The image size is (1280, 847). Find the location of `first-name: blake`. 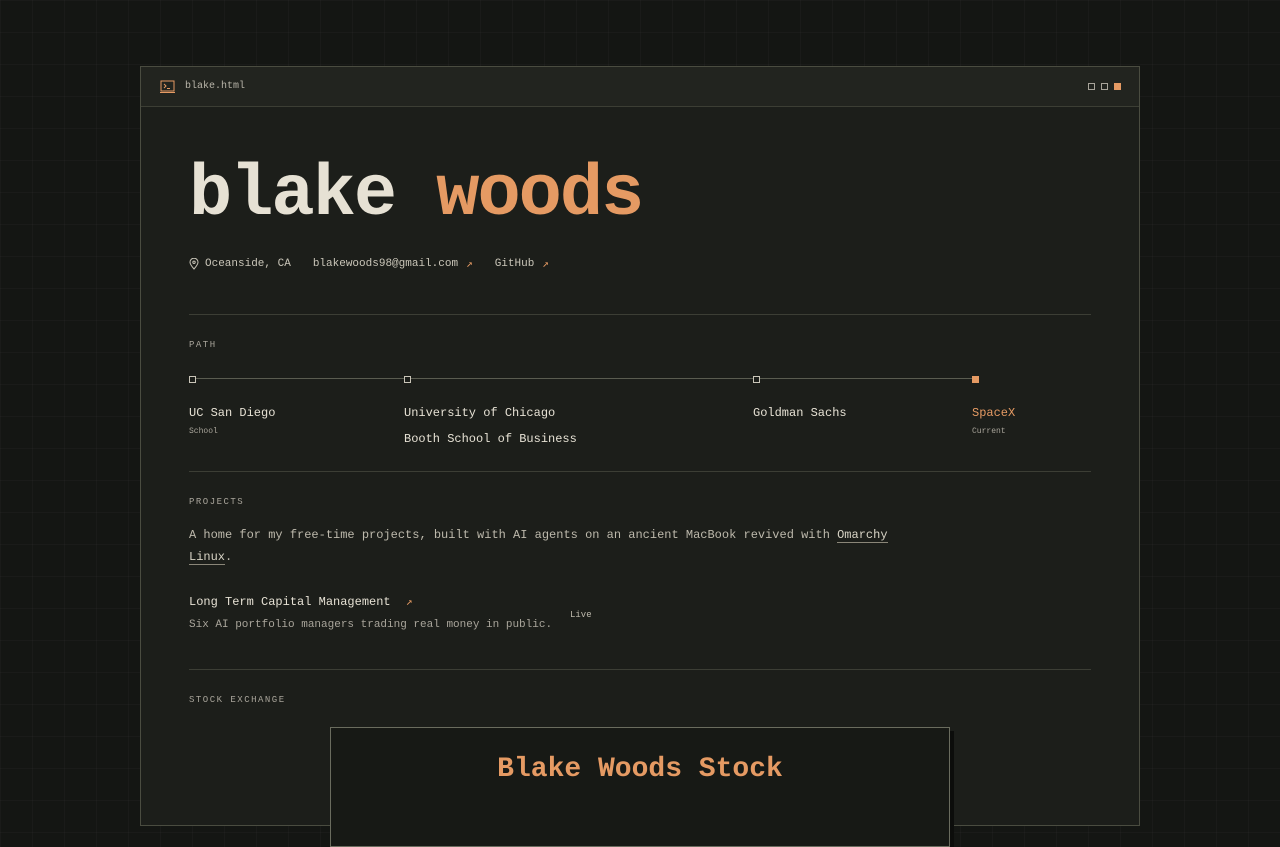

first-name: blake is located at coordinates (293, 195).